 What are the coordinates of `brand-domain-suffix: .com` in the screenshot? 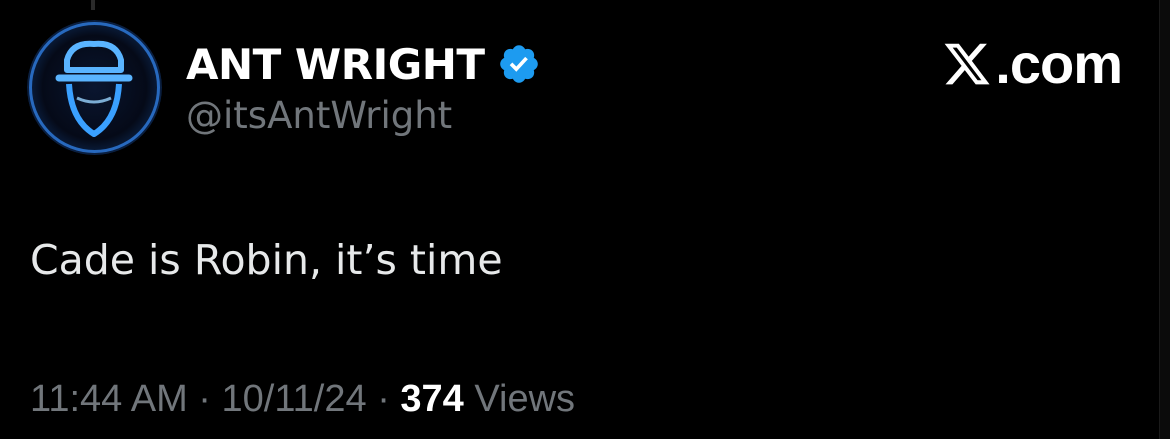 It's located at (1059, 63).